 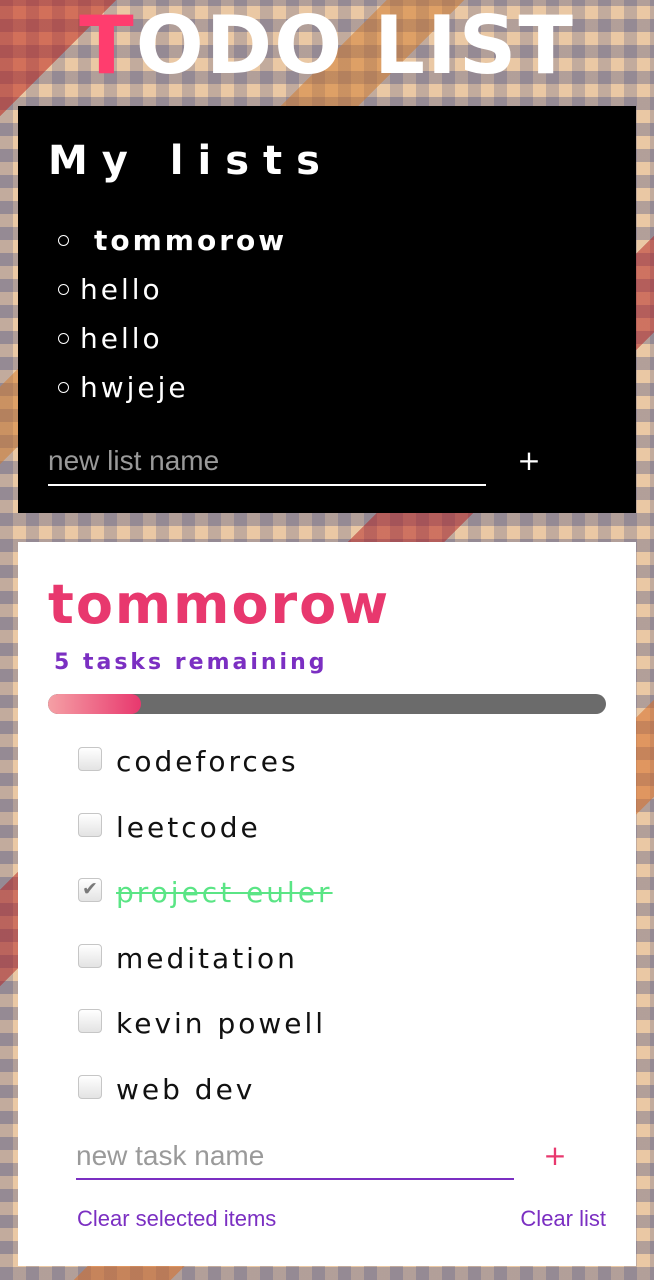 I want to click on check-icon: ✔, so click(x=90, y=889).